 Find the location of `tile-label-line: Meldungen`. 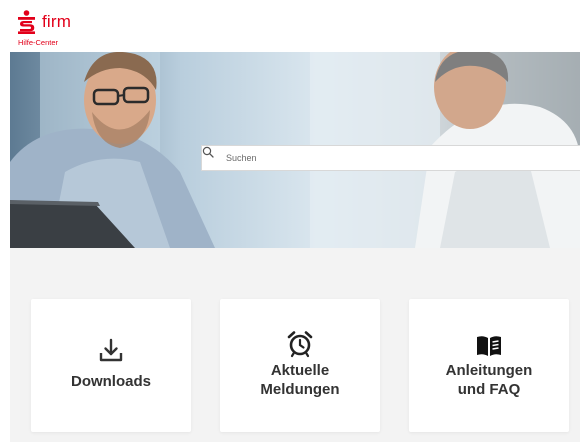

tile-label-line: Meldungen is located at coordinates (300, 389).